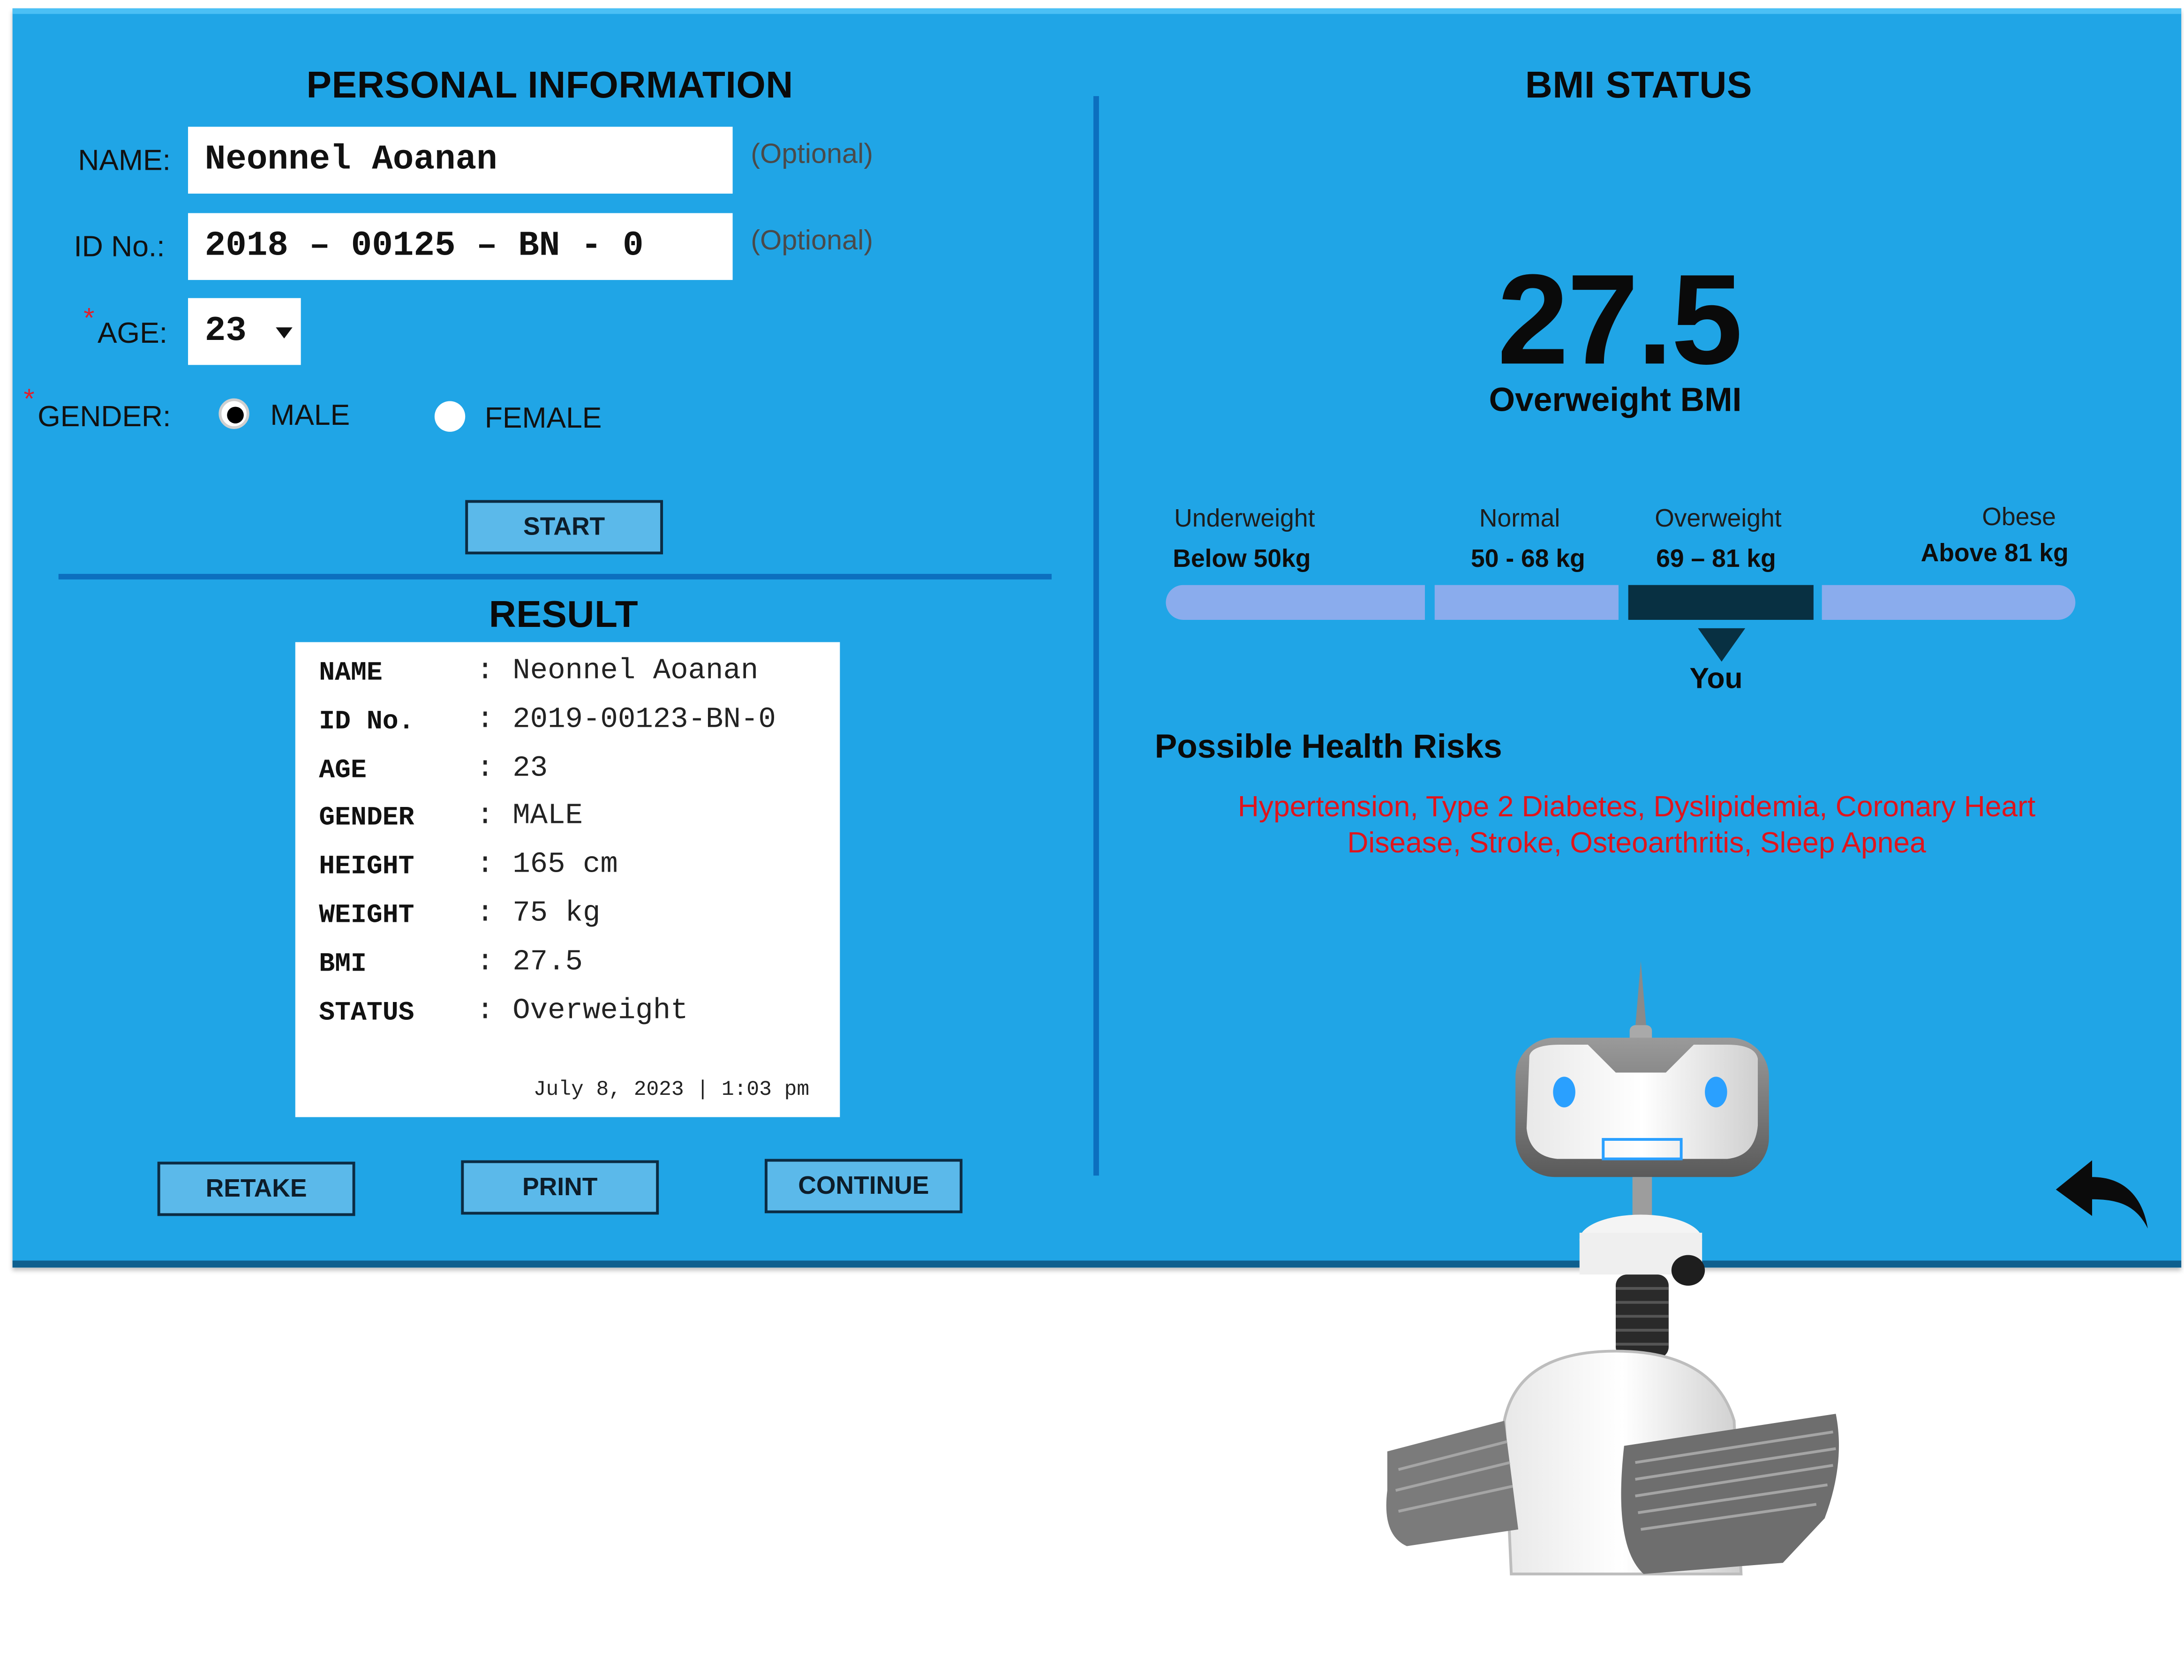 This screenshot has height=1680, width=2184. Describe the element at coordinates (547, 818) in the screenshot. I see `result-row-value: MALE` at that location.